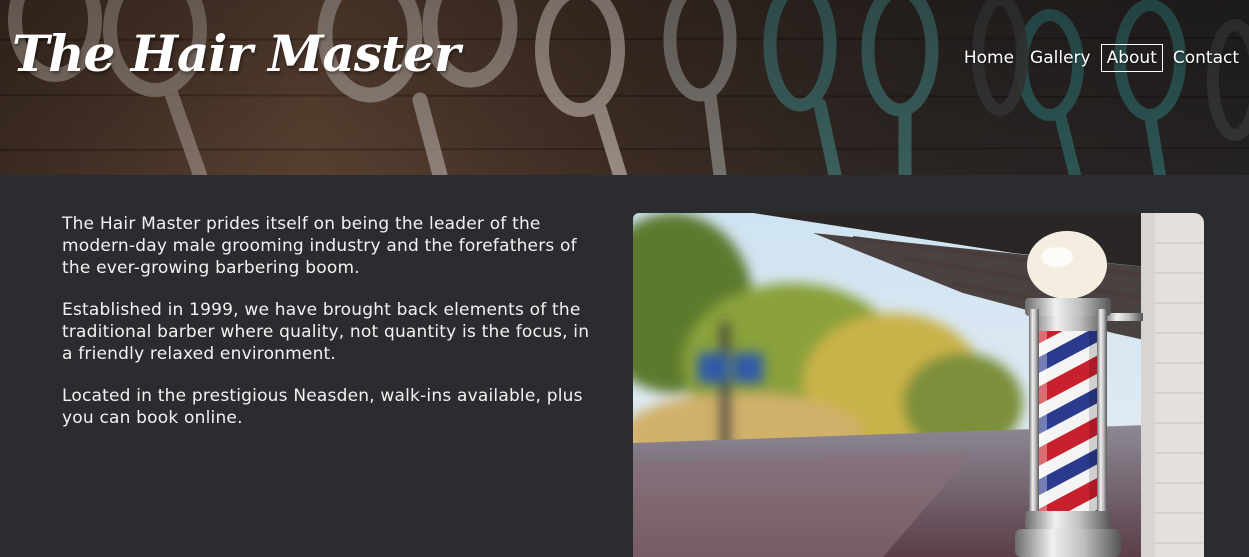  Describe the element at coordinates (236, 53) in the screenshot. I see `site-logo: The Hair Master` at that location.